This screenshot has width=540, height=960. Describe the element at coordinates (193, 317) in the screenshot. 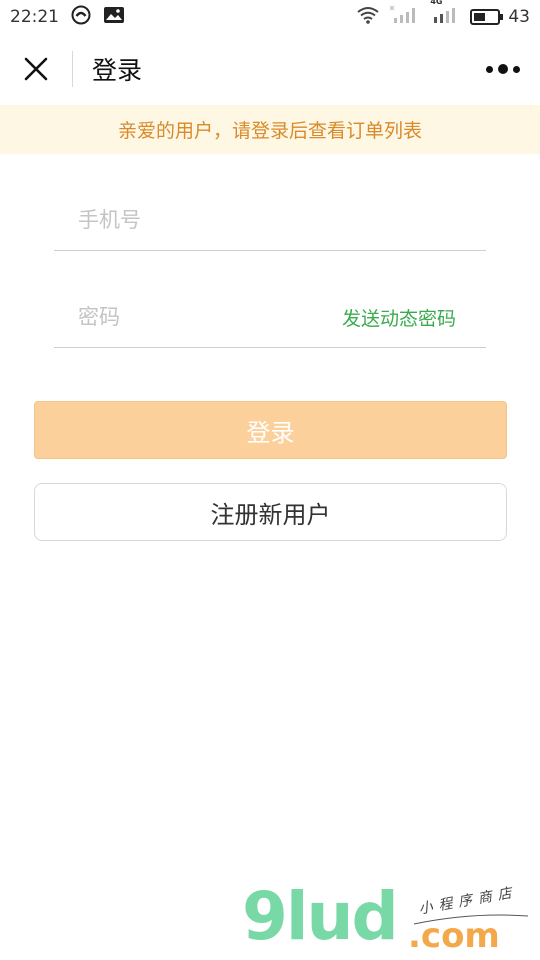

I see `password-input` at that location.